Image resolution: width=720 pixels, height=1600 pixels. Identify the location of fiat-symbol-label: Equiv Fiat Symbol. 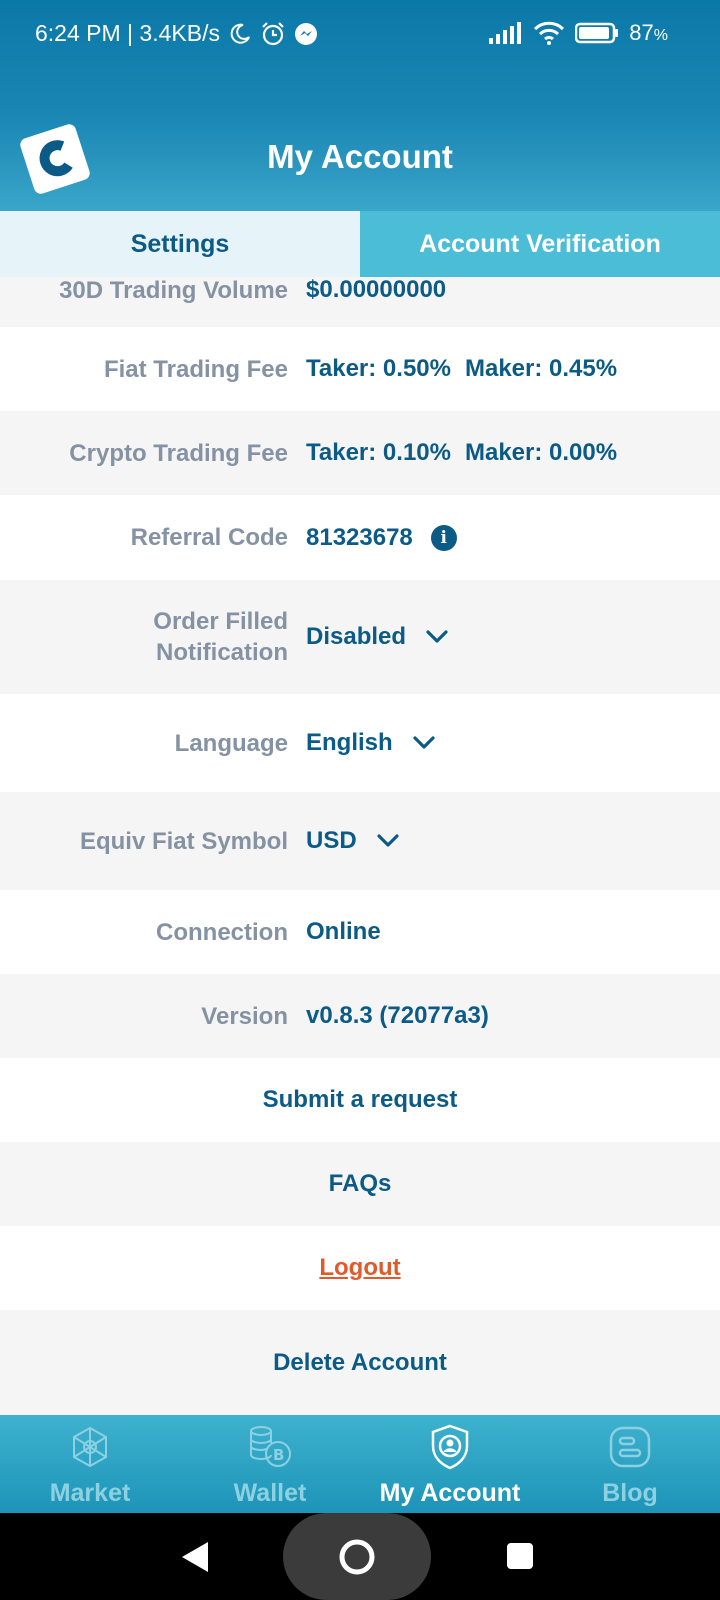
(183, 841).